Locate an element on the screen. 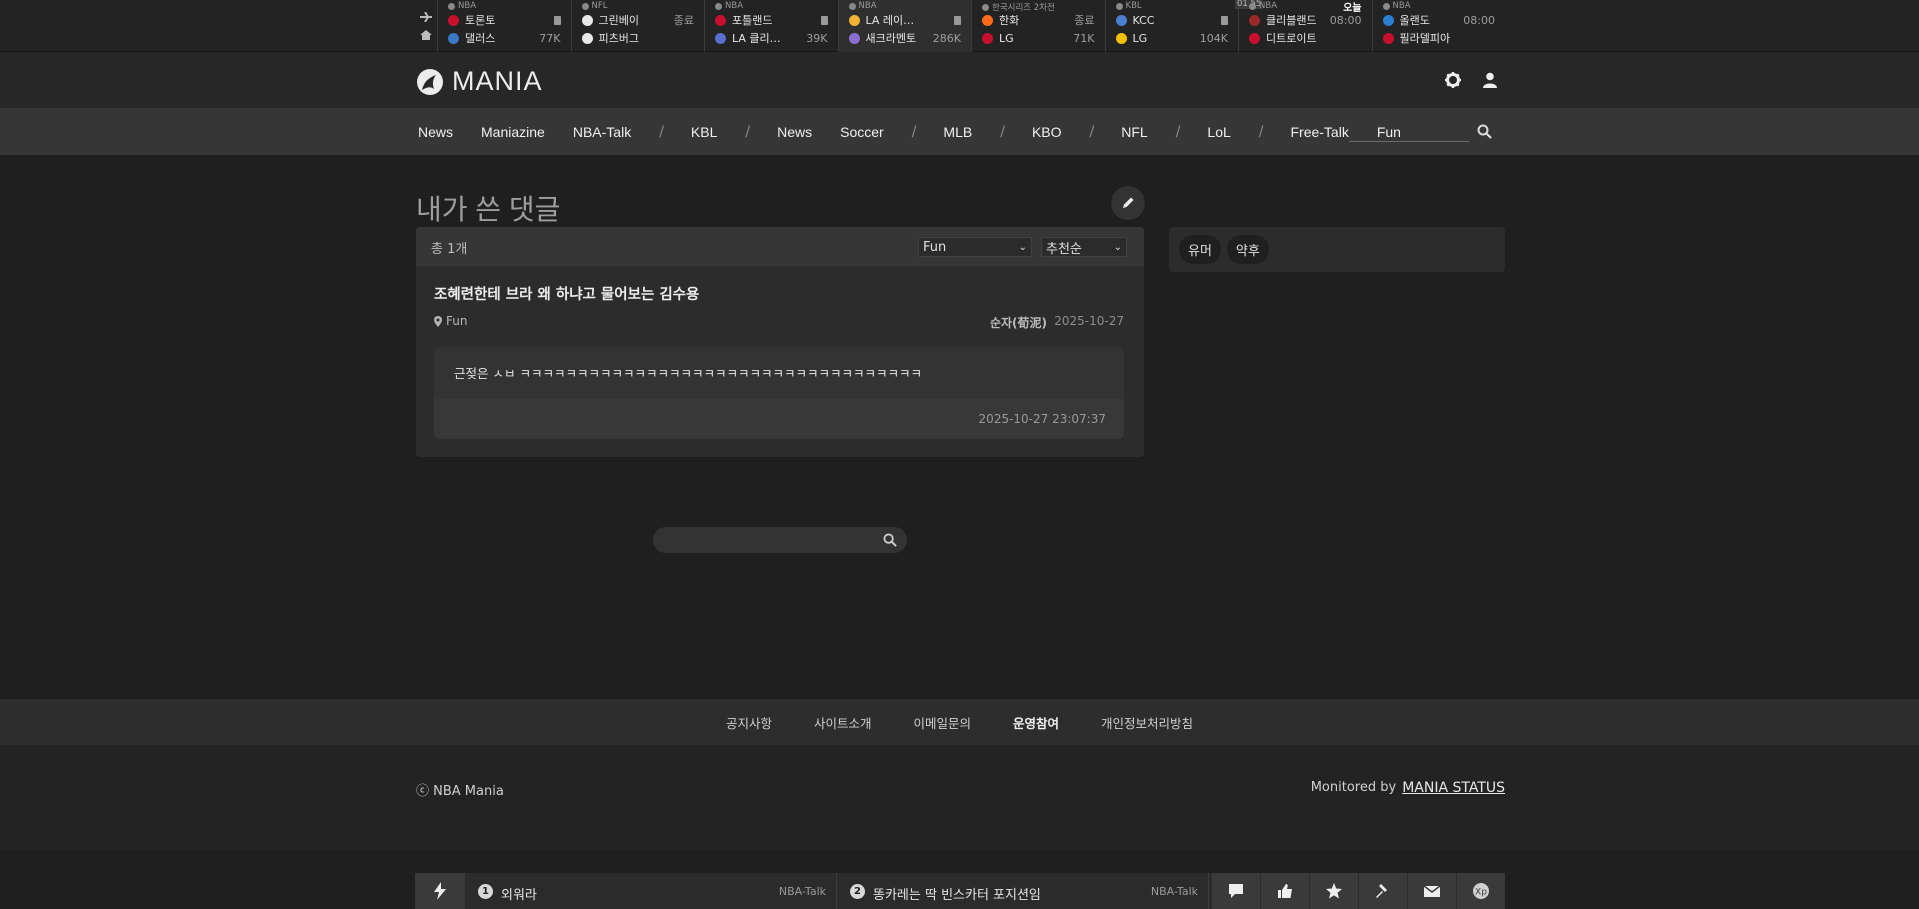 This screenshot has height=909, width=1919. nav-item: Free-Talk is located at coordinates (1319, 132).